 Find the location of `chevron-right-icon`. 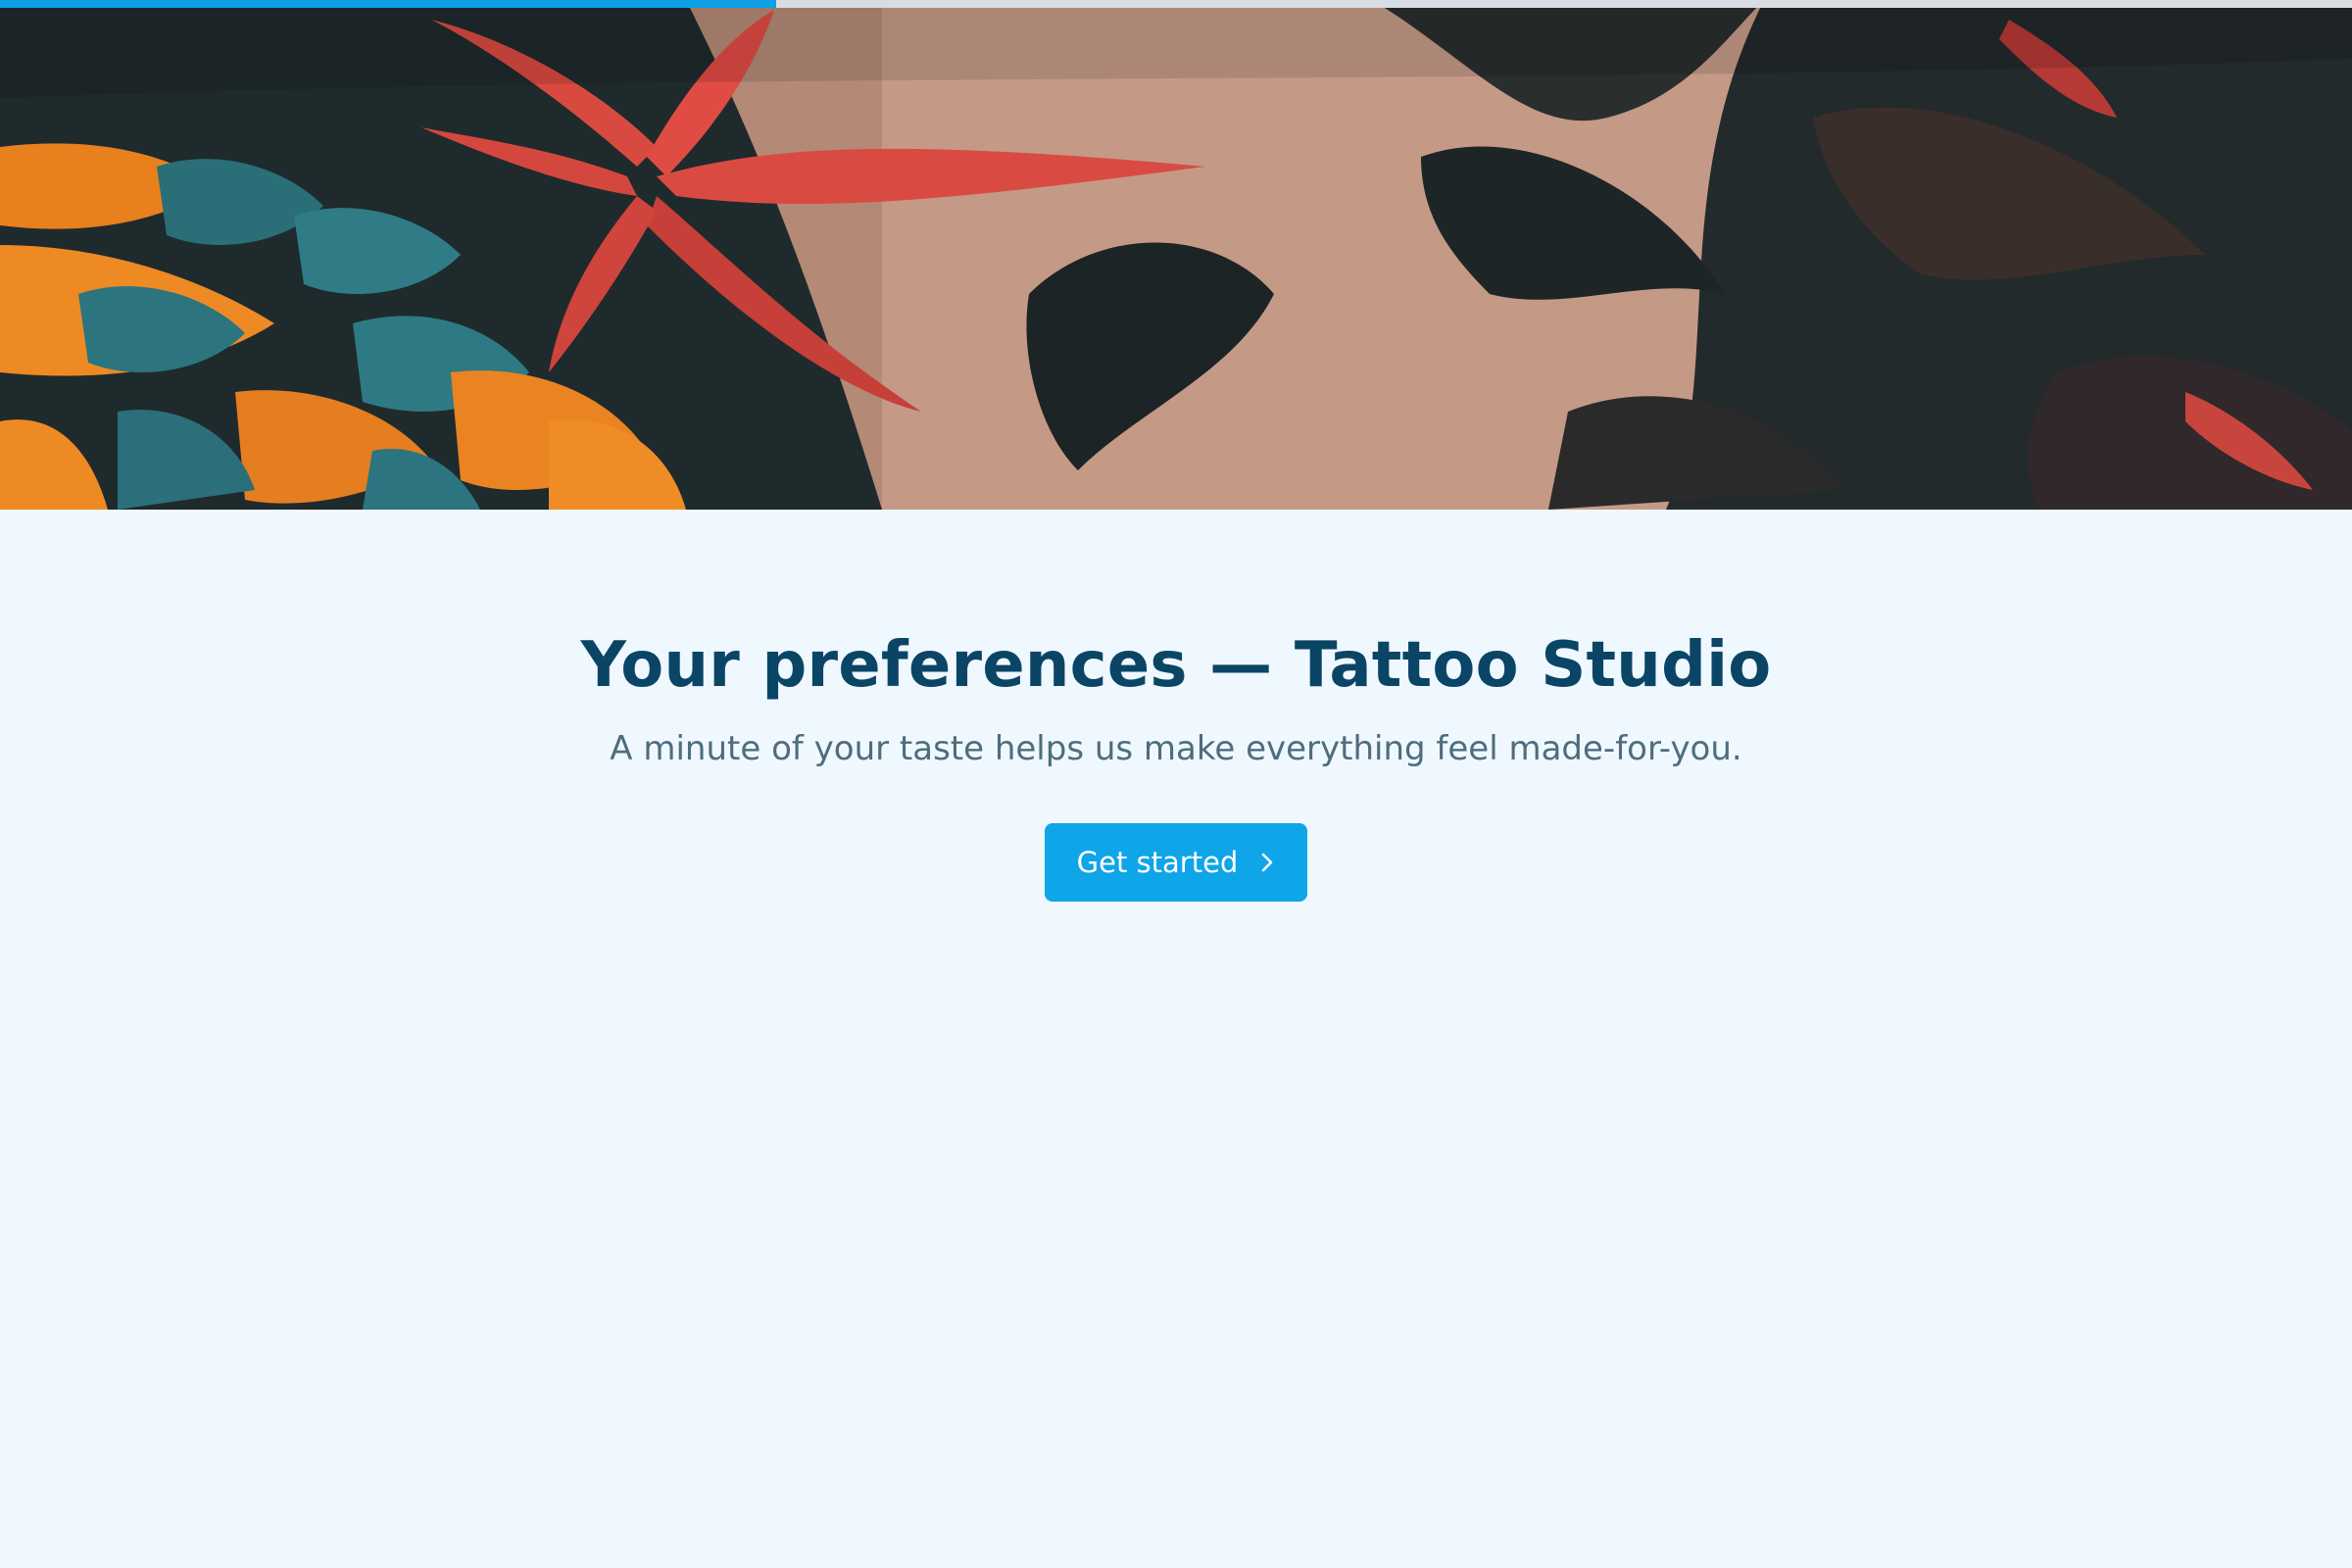

chevron-right-icon is located at coordinates (1267, 862).